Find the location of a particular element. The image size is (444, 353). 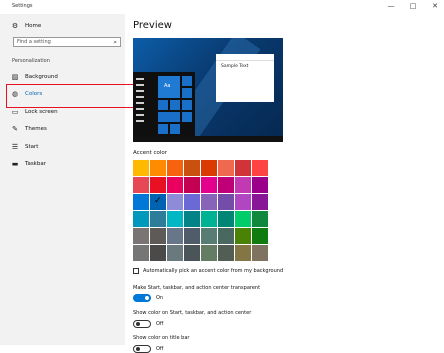

accent-swatch: ✓ is located at coordinates (158, 202).